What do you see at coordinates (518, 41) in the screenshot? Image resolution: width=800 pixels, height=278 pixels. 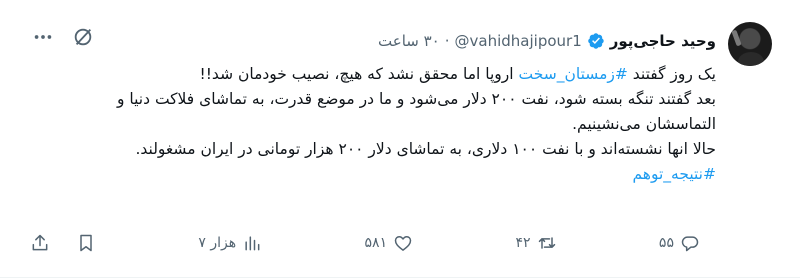 I see `author-handle: @vahidhajipour1` at bounding box center [518, 41].